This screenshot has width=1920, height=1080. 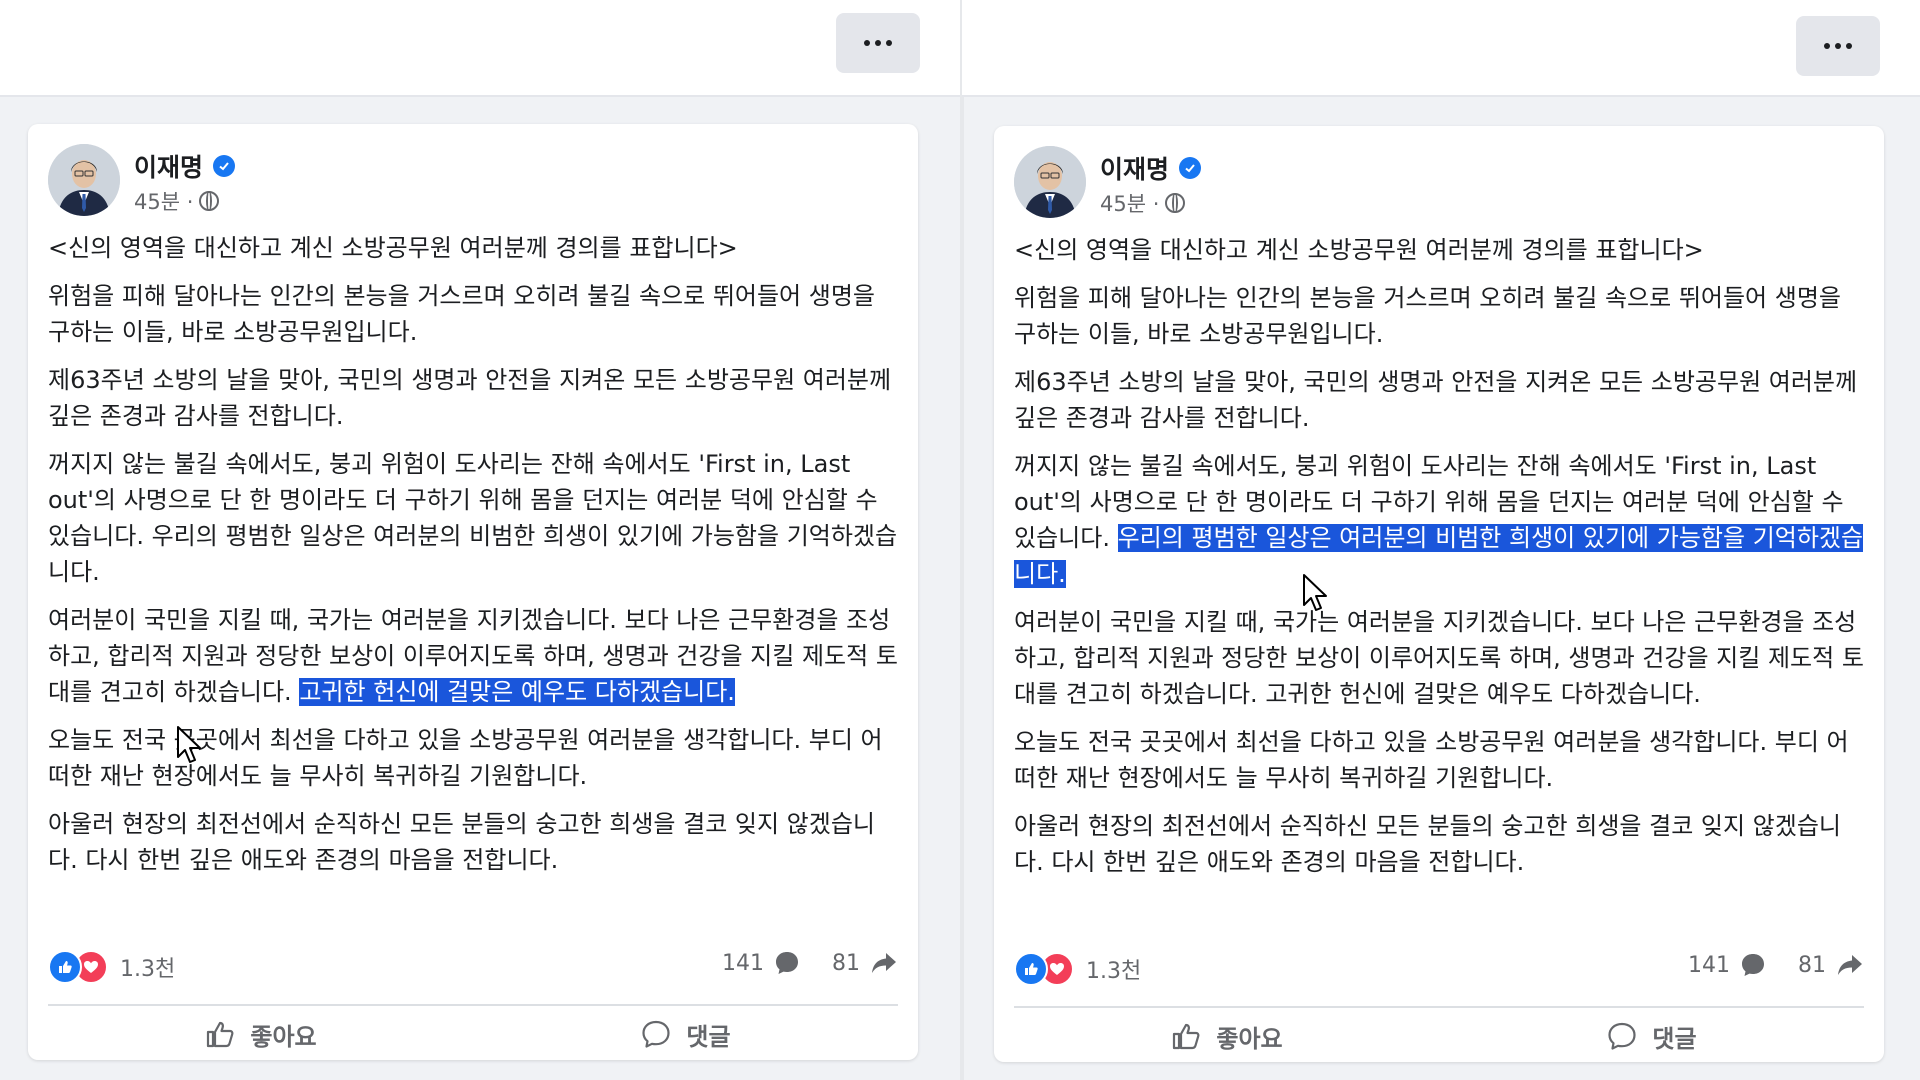 I want to click on selected-text-highlight: 고귀한 헌신에 걸맞은 예우도 다하겠습니다., so click(x=517, y=692).